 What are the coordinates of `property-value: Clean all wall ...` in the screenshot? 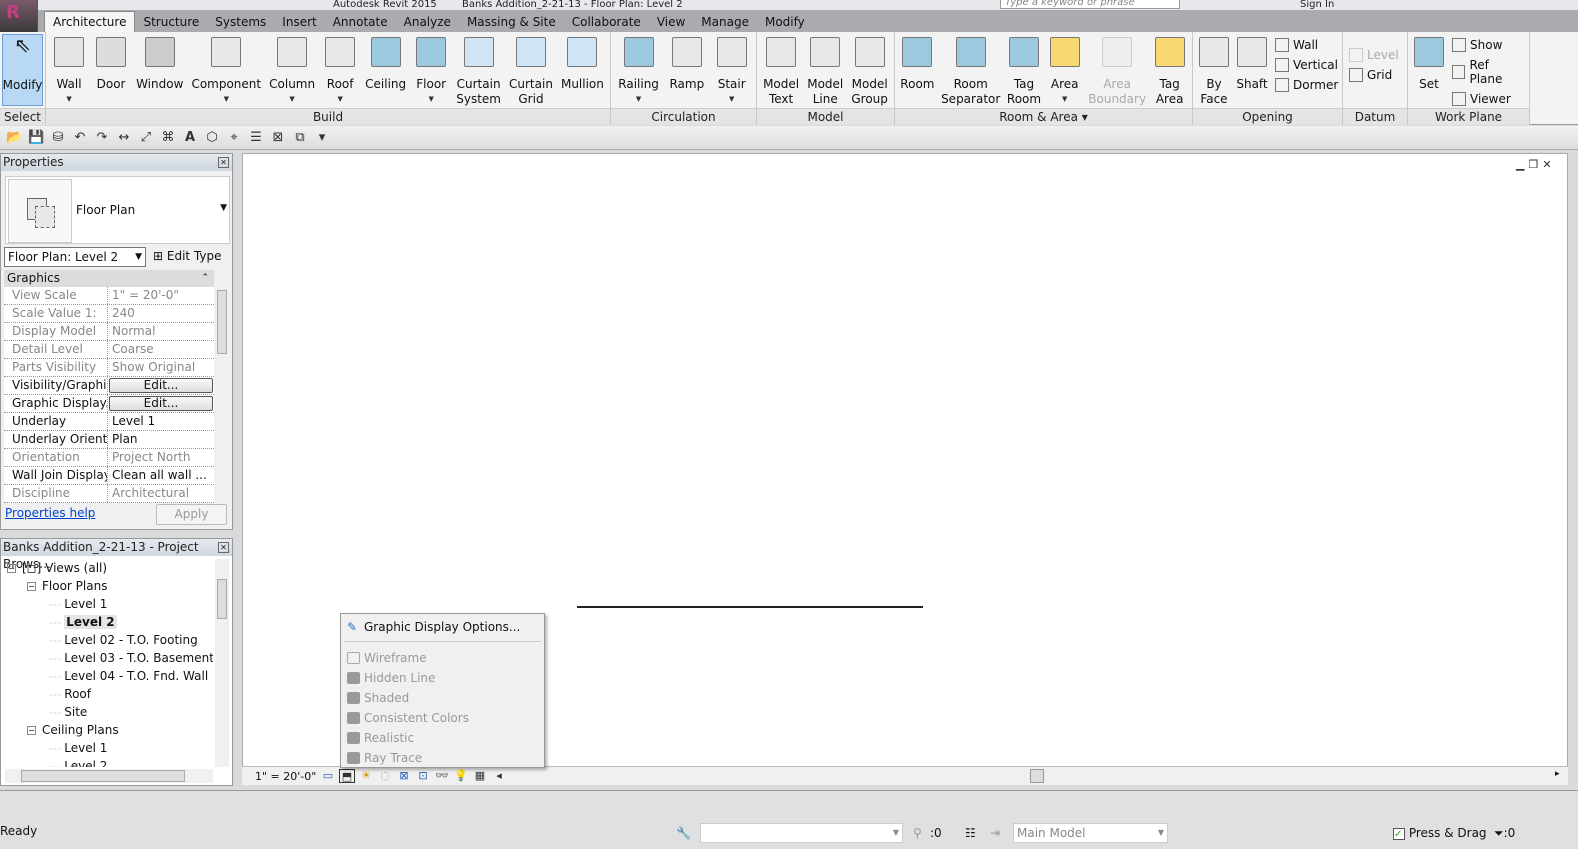 It's located at (161, 475).